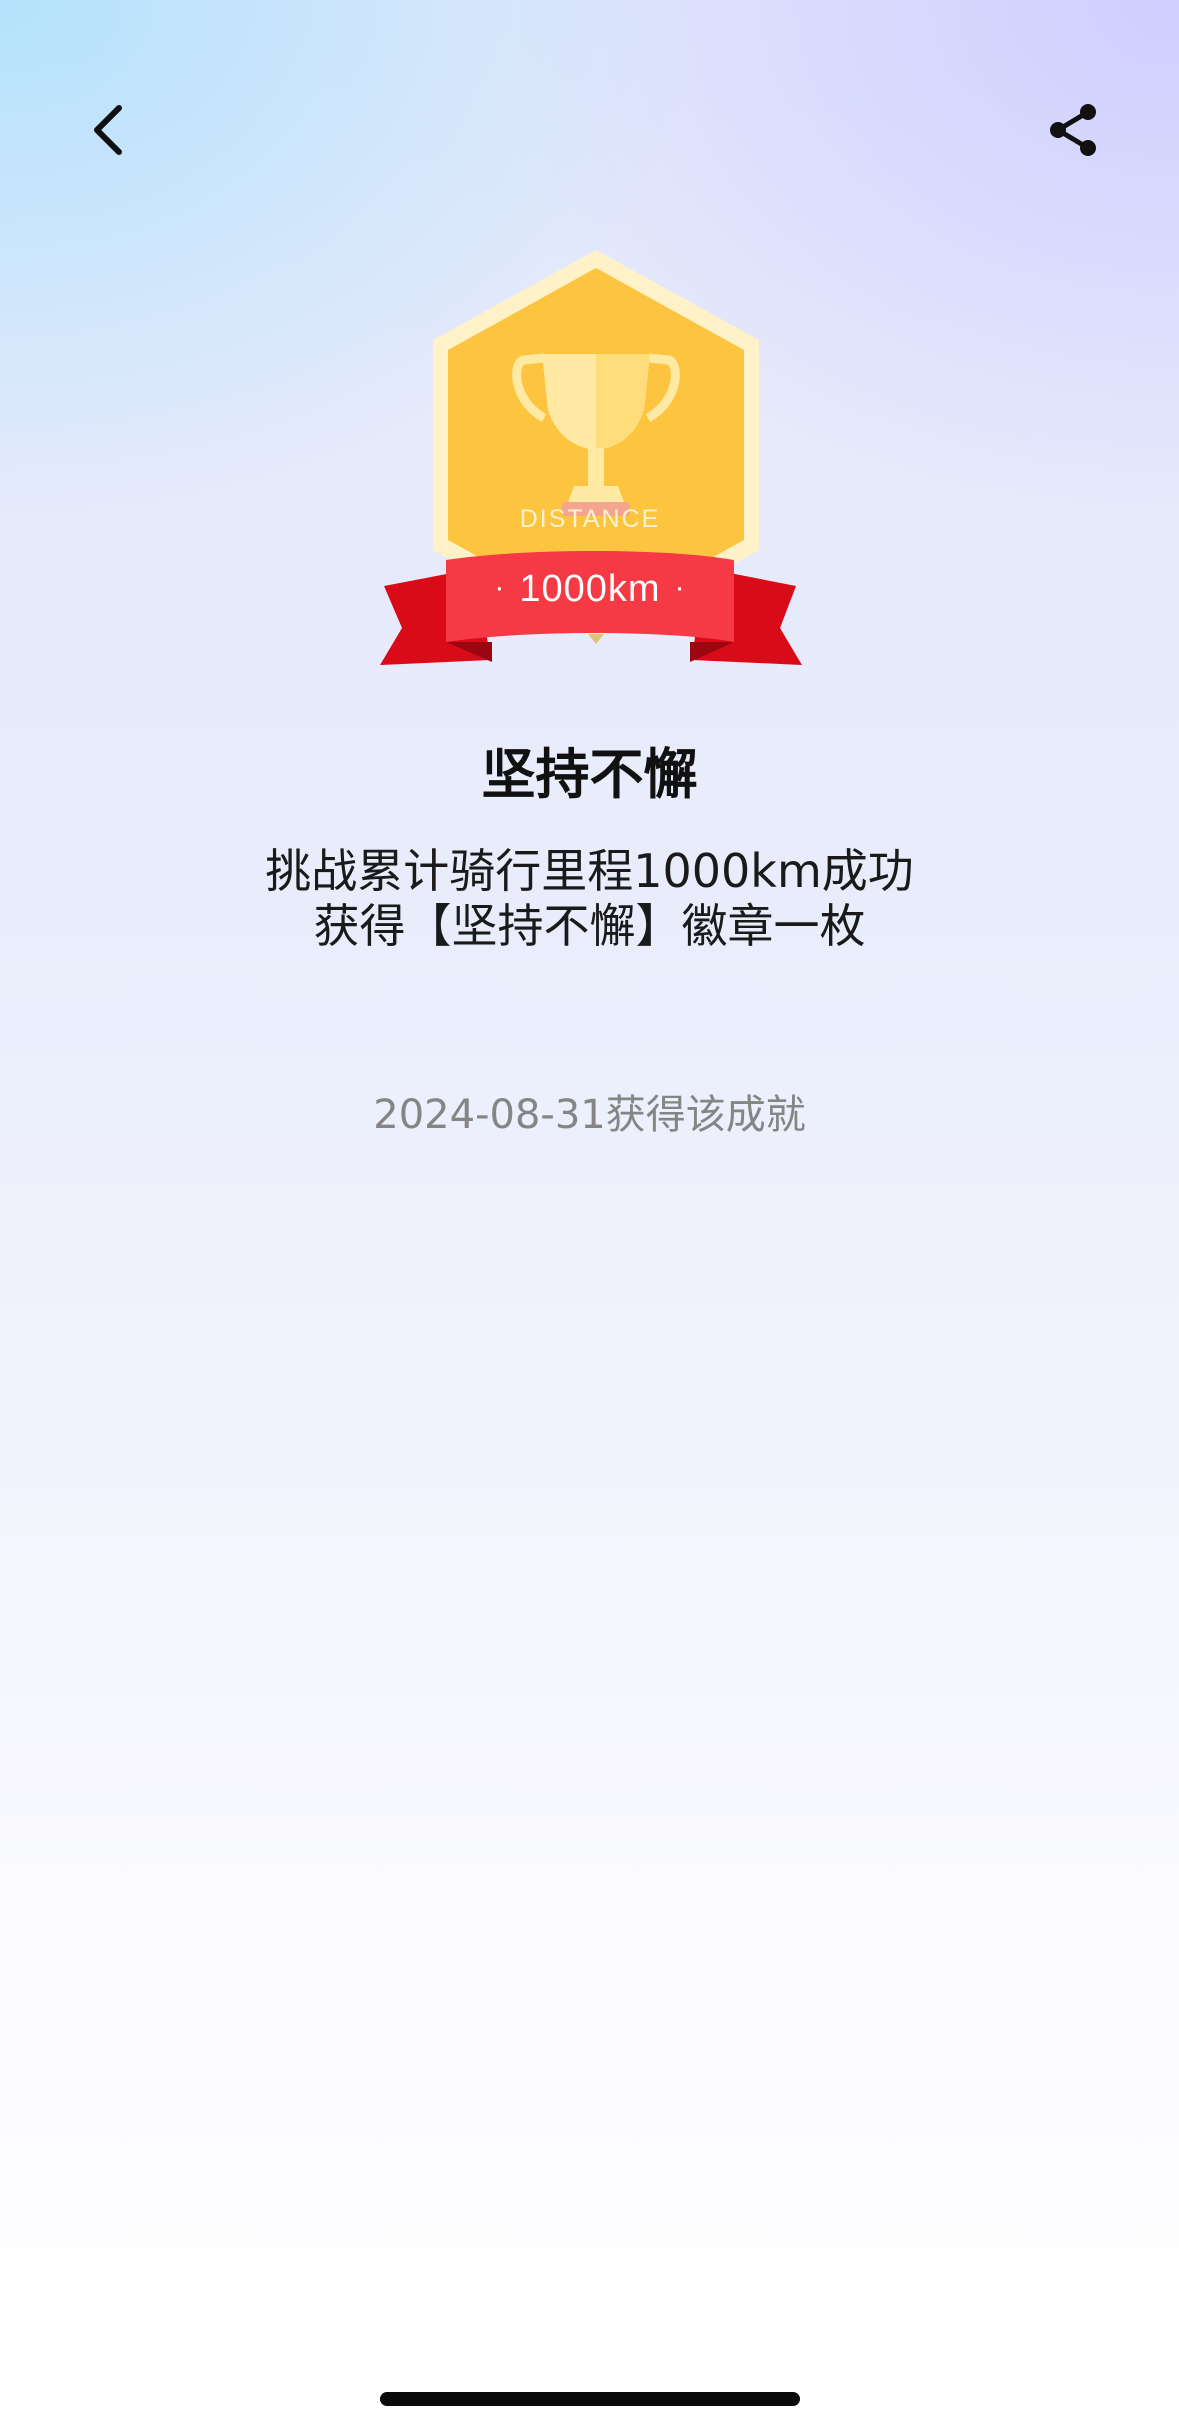 This screenshot has width=1179, height=2434. I want to click on badge-value-label: · 1000km ·, so click(590, 589).